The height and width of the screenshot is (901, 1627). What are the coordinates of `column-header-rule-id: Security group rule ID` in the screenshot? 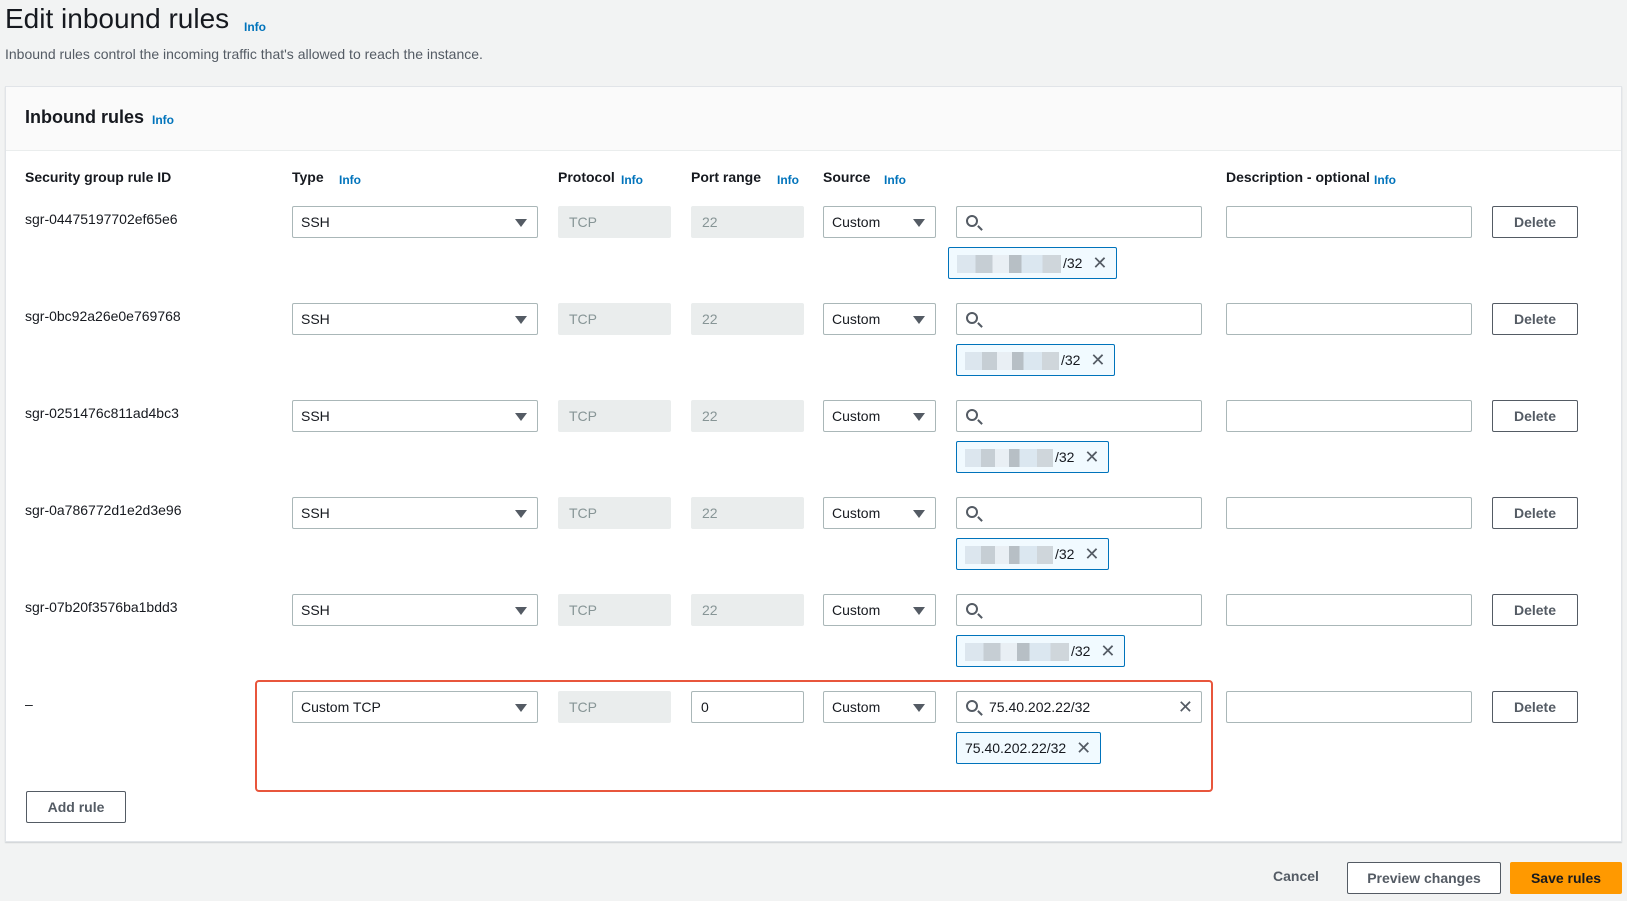 It's located at (98, 177).